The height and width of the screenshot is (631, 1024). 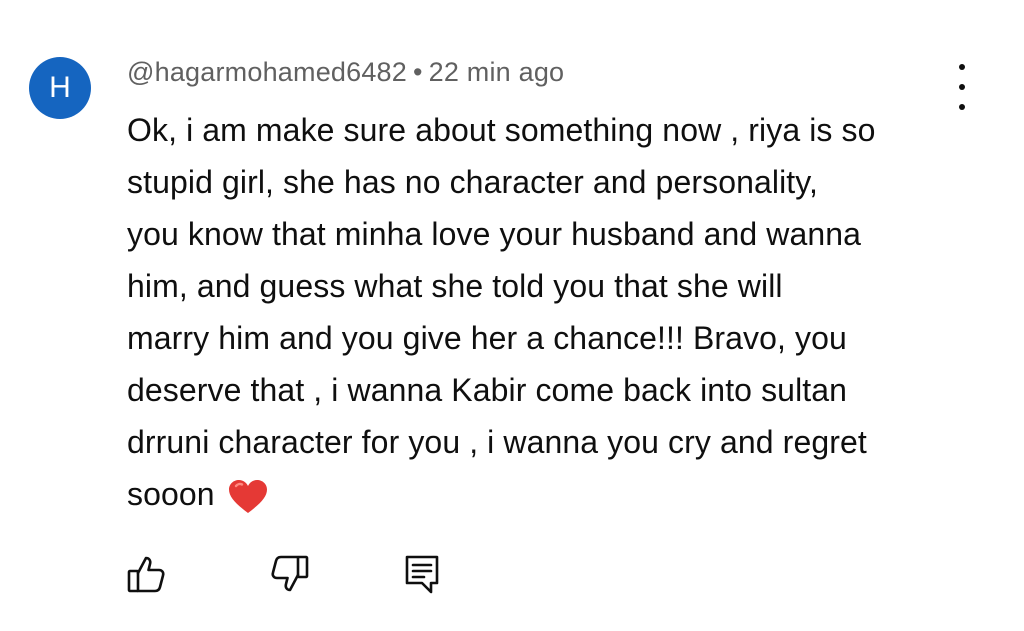 I want to click on like-button, so click(x=146, y=574).